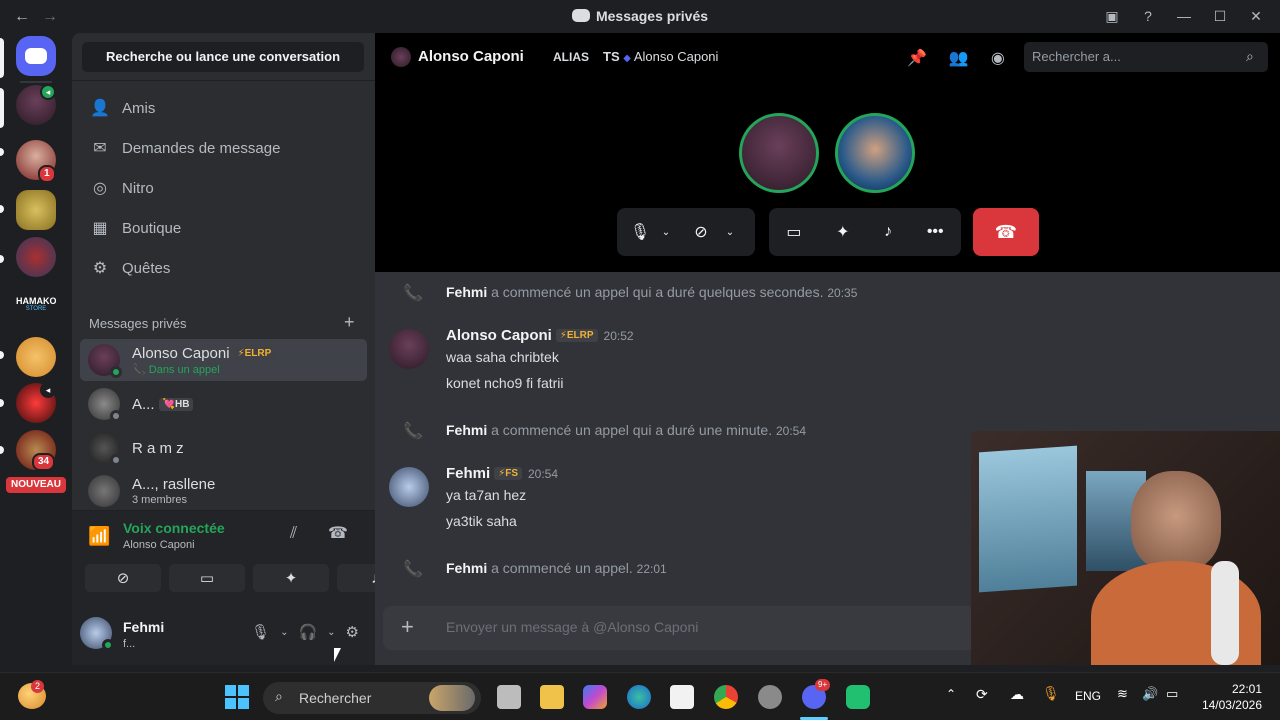  What do you see at coordinates (223, 228) in the screenshot?
I see `nav-shop: ▦ Boutique` at bounding box center [223, 228].